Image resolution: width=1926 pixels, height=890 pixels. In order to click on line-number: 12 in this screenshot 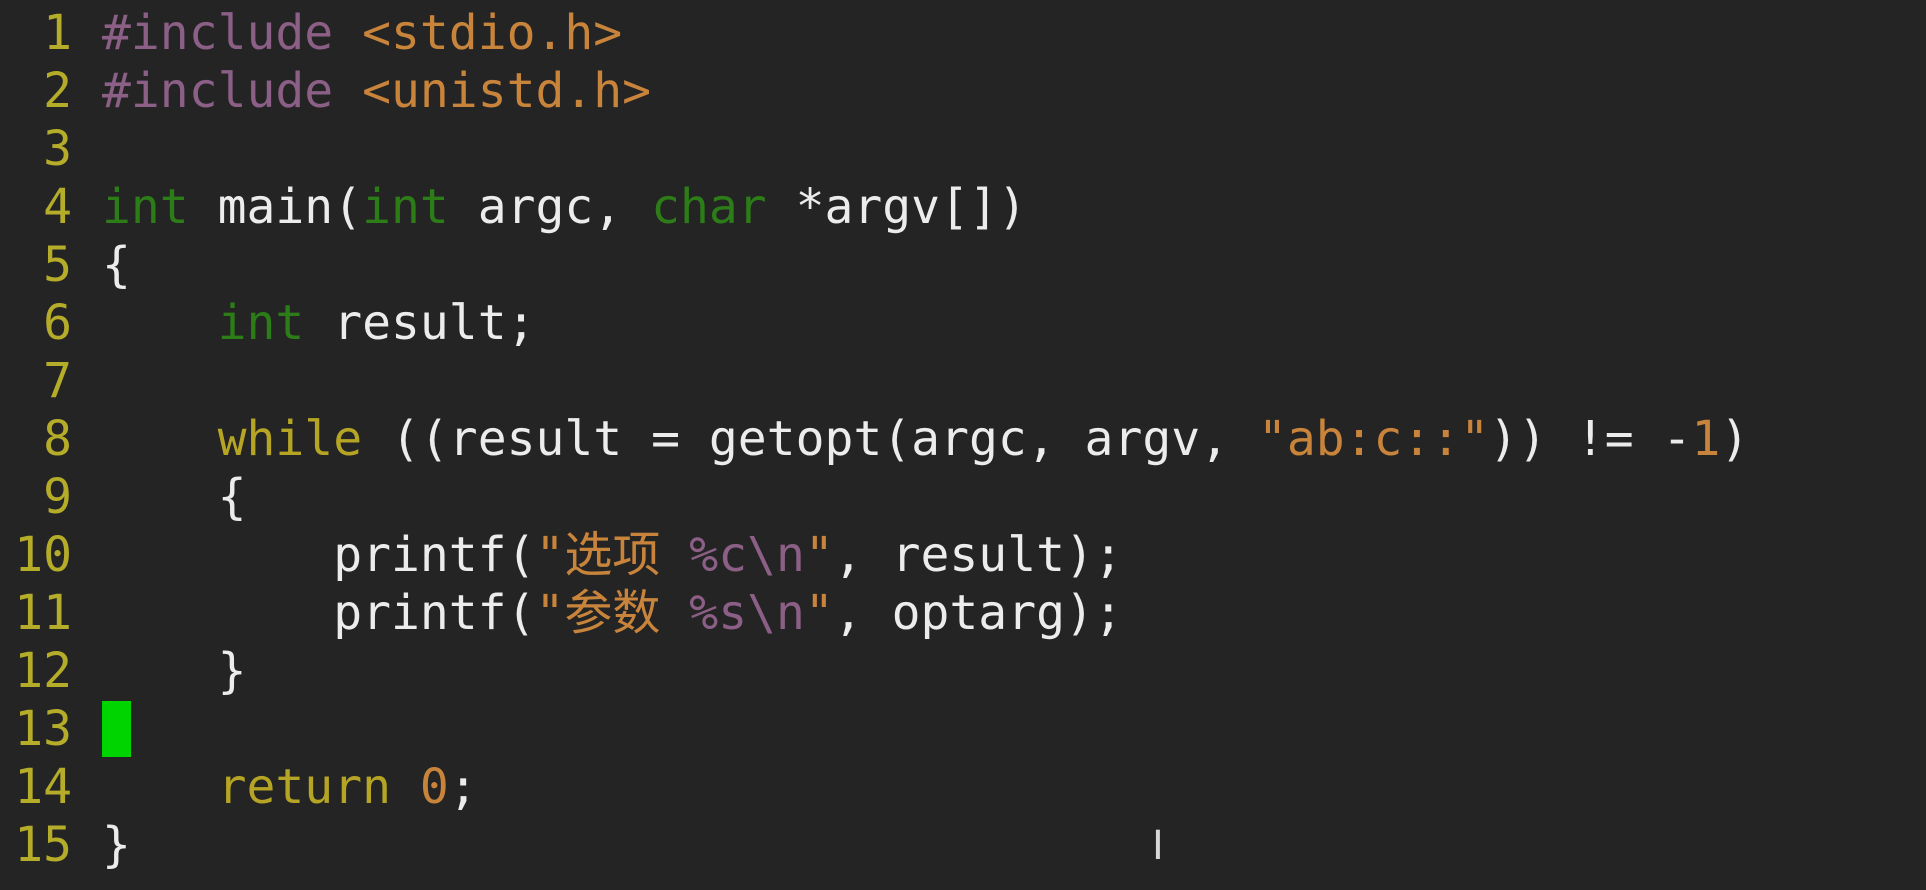, I will do `click(43, 671)`.